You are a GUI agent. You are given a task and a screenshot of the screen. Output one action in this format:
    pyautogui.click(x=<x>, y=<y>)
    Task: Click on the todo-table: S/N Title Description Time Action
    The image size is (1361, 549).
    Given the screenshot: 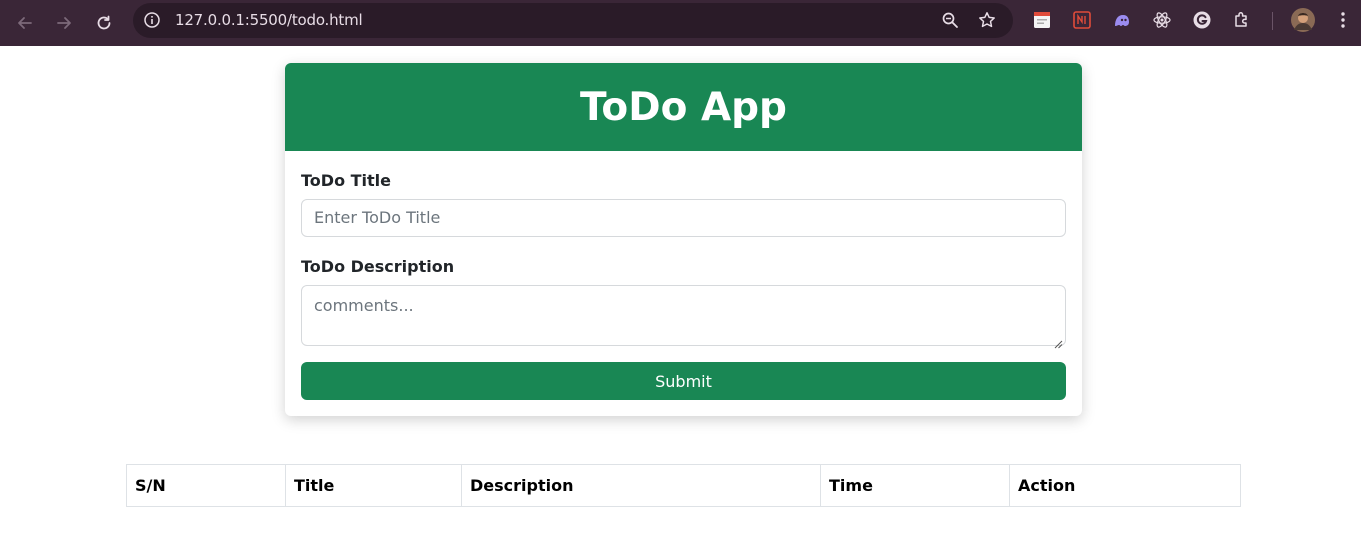 What is the action you would take?
    pyautogui.click(x=683, y=485)
    